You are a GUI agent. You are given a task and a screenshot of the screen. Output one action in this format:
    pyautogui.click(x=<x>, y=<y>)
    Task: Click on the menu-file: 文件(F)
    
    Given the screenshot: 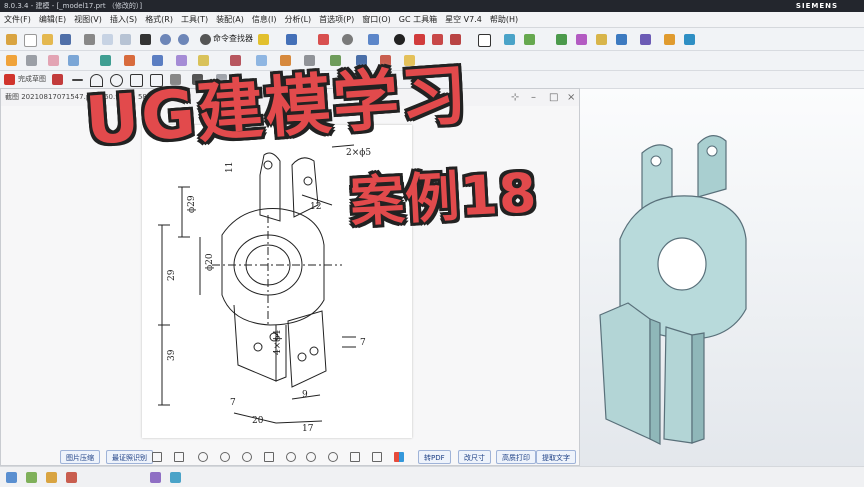 What is the action you would take?
    pyautogui.click(x=17, y=19)
    